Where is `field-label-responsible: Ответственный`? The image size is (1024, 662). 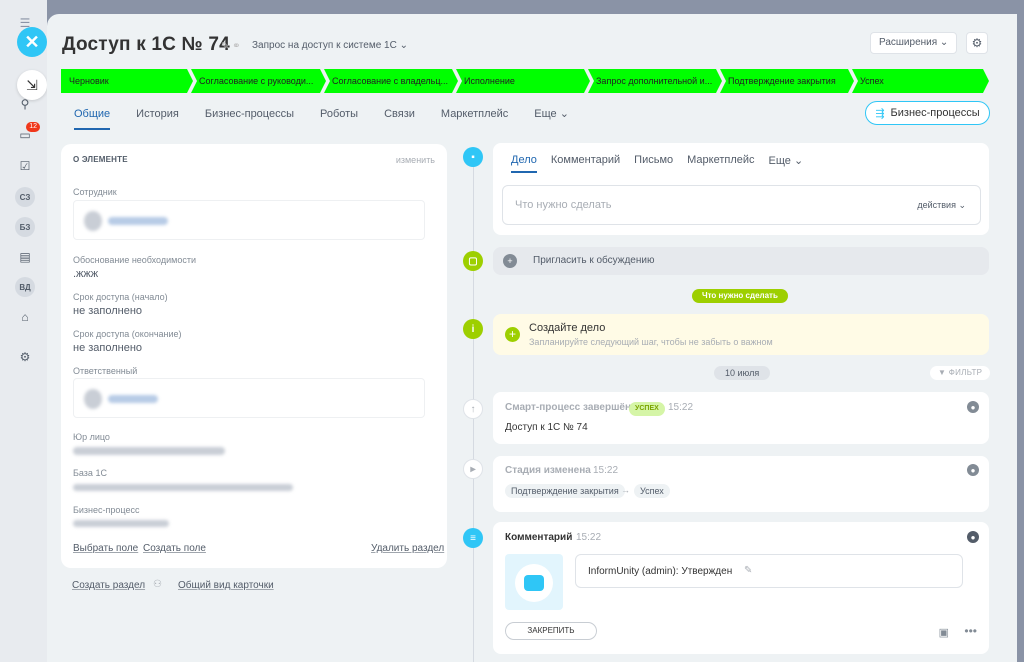 field-label-responsible: Ответственный is located at coordinates (105, 371).